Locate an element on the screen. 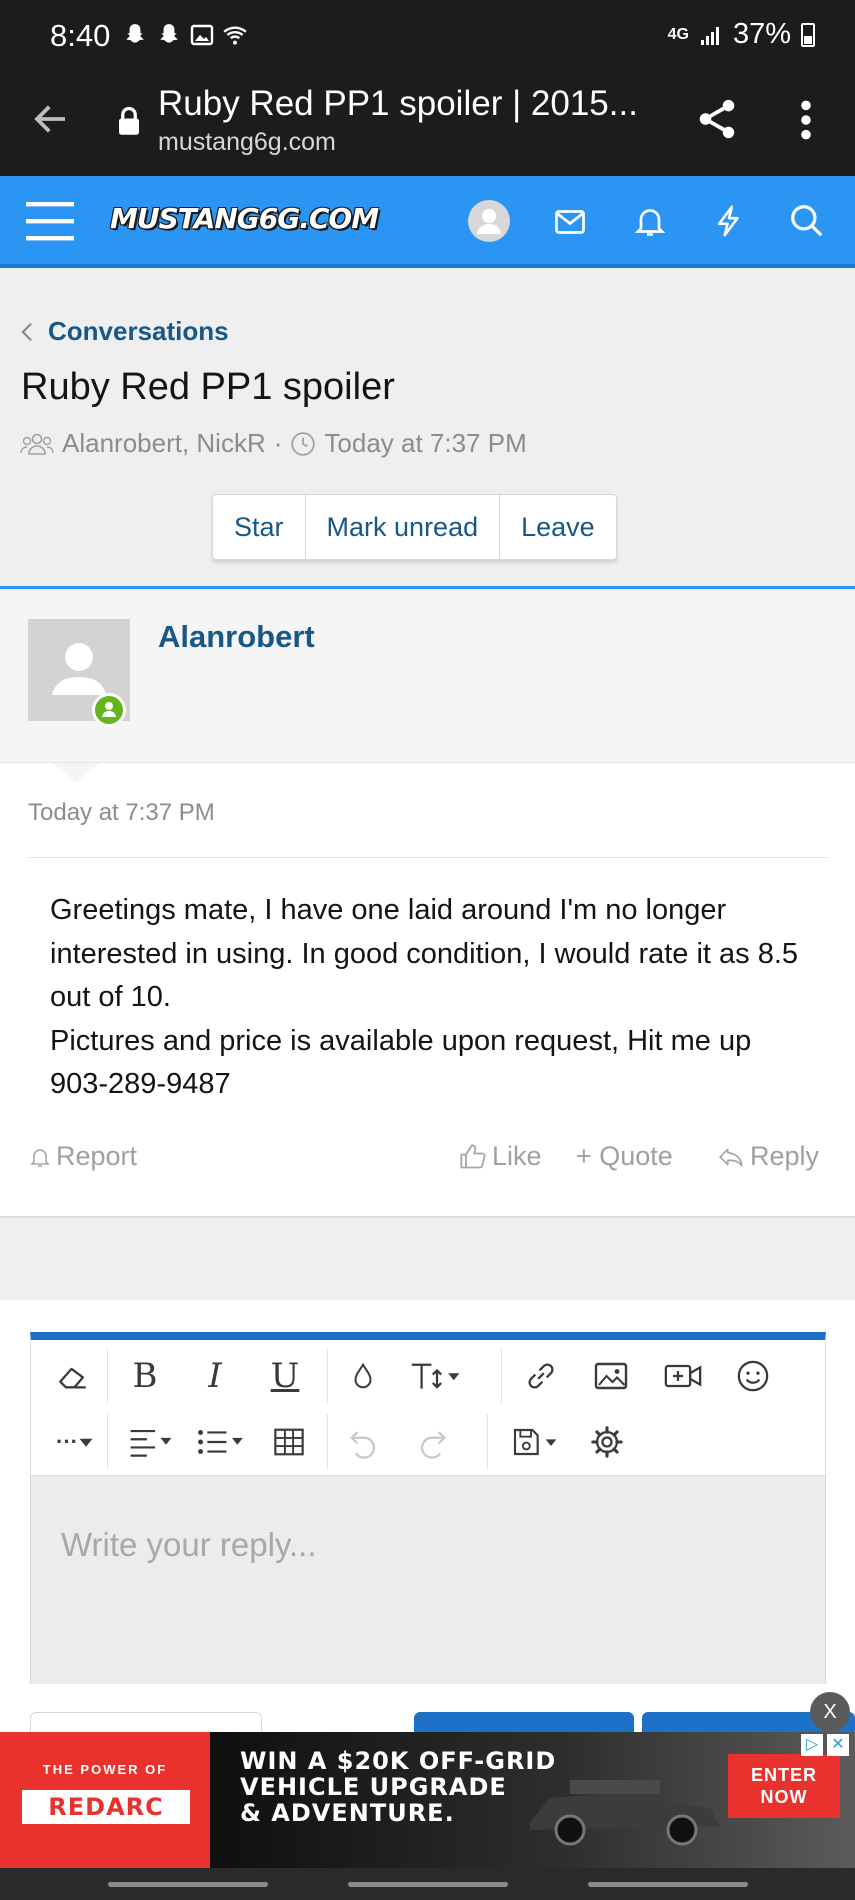  link-icon is located at coordinates (541, 1376).